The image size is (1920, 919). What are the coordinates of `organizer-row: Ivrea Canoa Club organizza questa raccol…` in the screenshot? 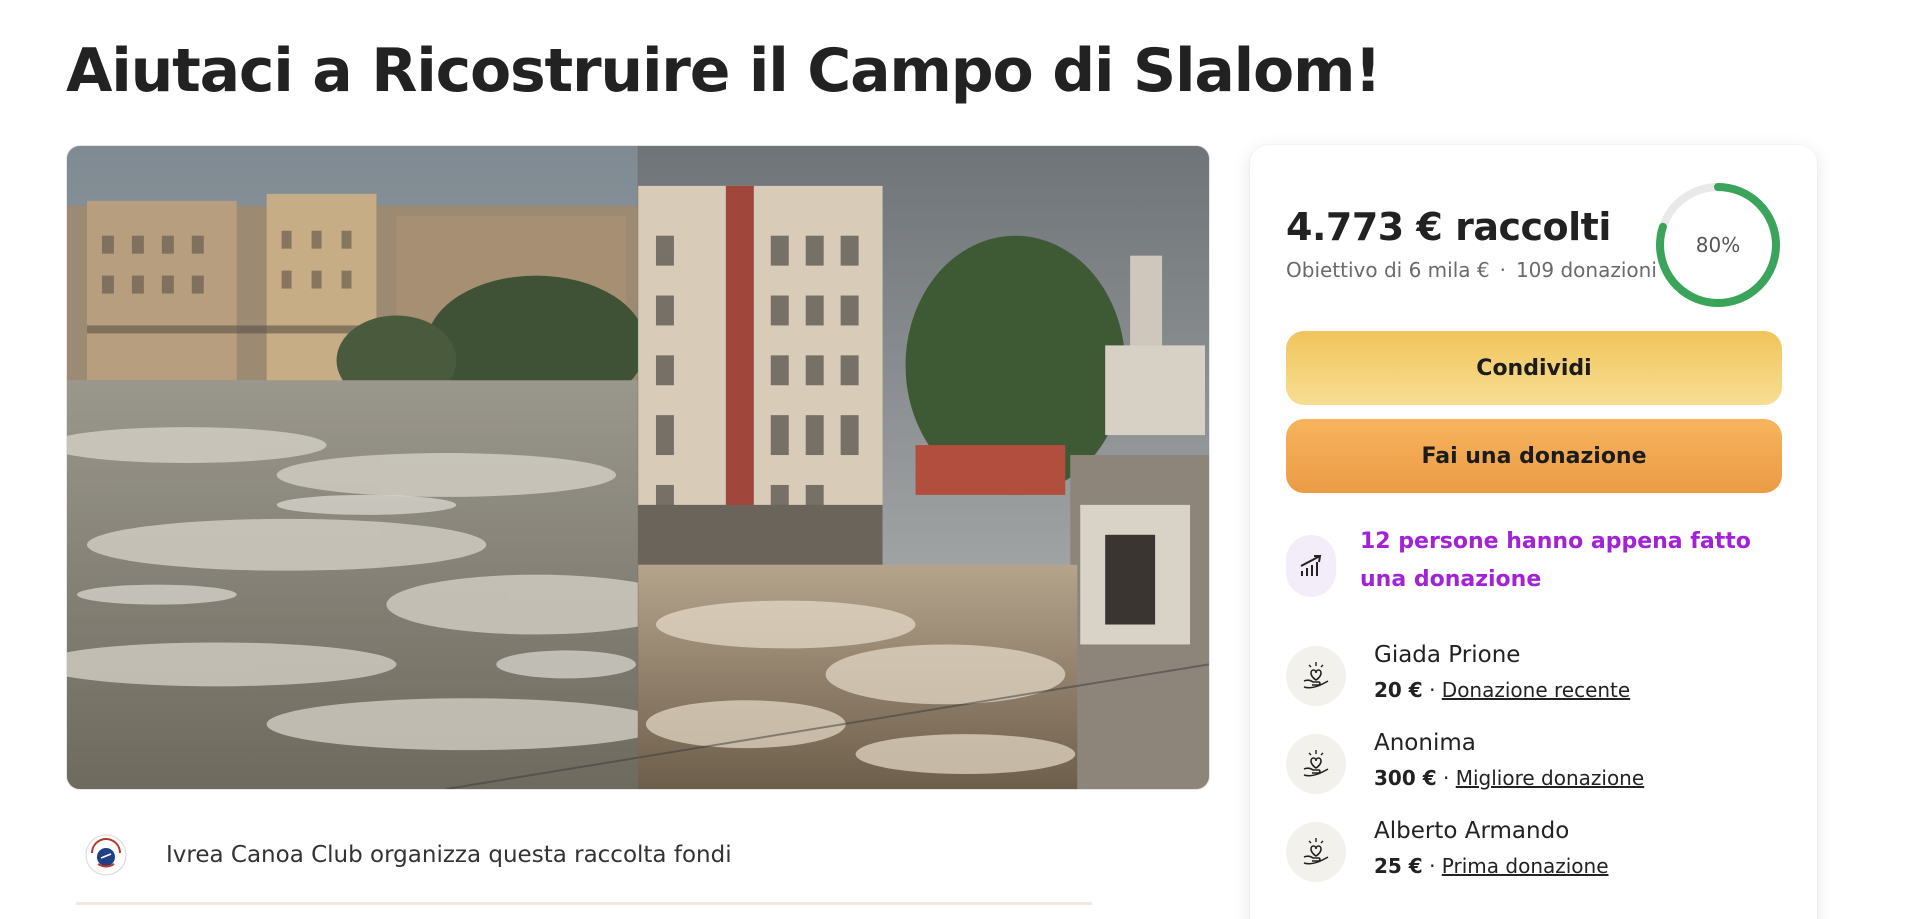 It's located at (589, 855).